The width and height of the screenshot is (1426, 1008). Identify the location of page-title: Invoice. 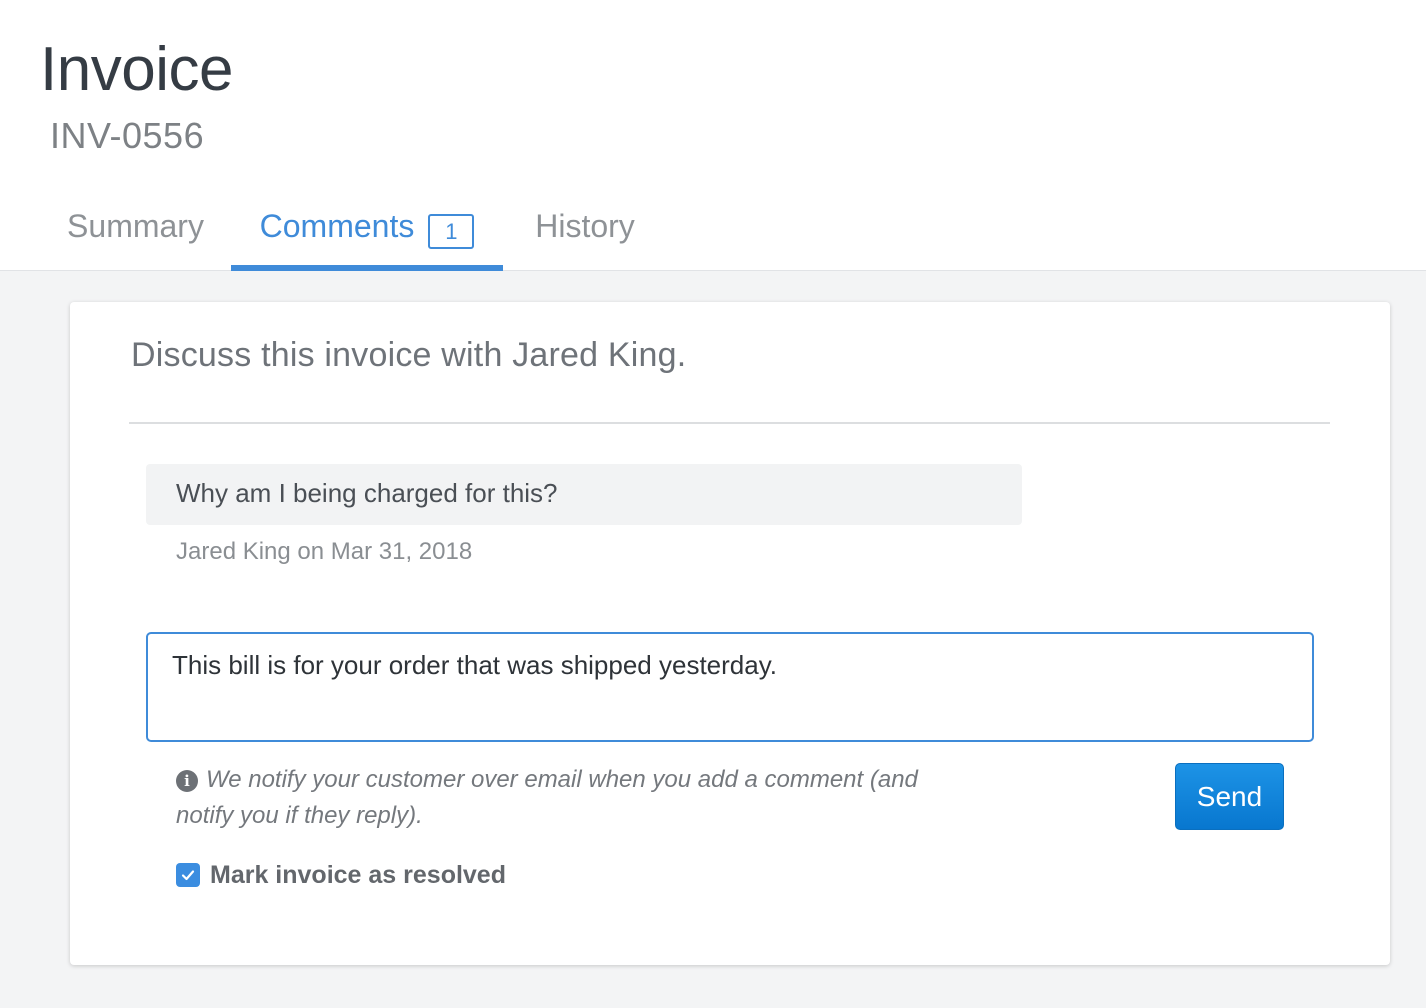
(136, 69).